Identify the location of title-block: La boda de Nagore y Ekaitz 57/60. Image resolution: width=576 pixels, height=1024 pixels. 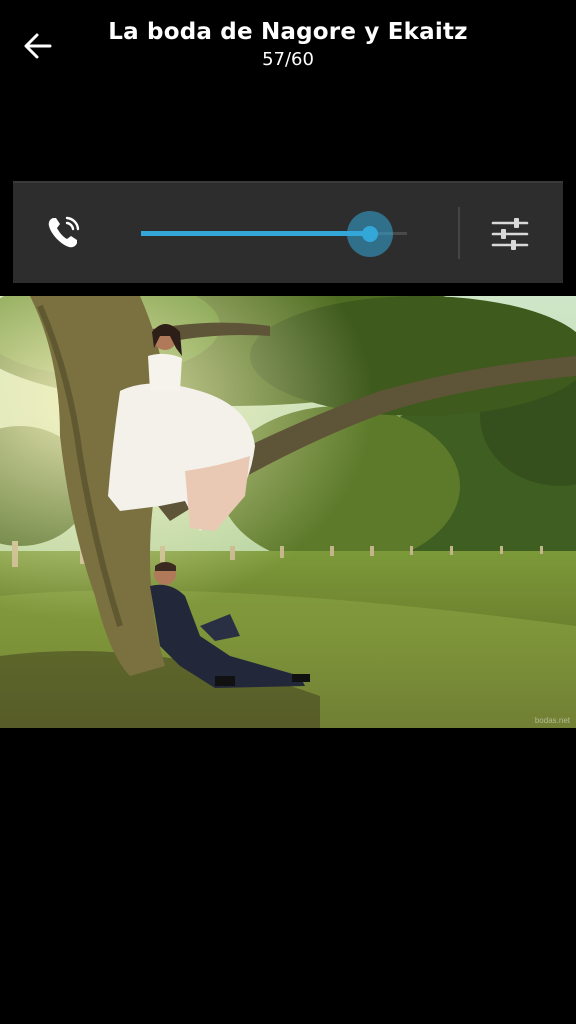
(288, 44).